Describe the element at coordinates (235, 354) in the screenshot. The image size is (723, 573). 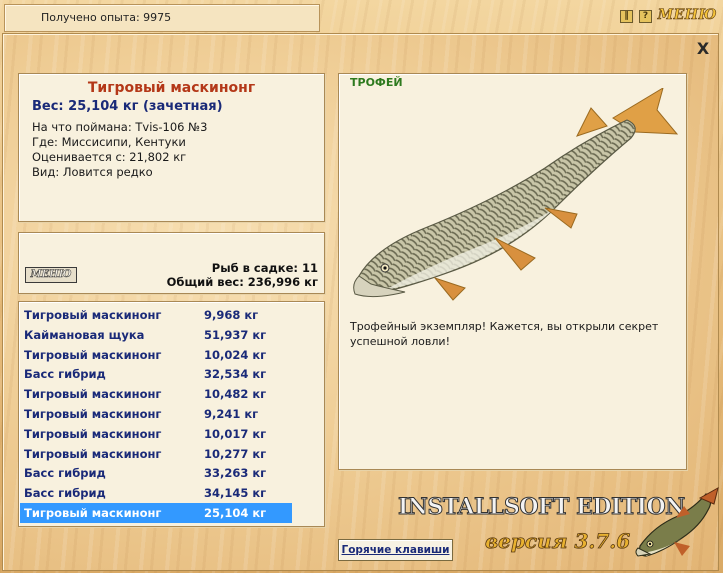
I see `catch-fish-weight: 10,024 кг` at that location.